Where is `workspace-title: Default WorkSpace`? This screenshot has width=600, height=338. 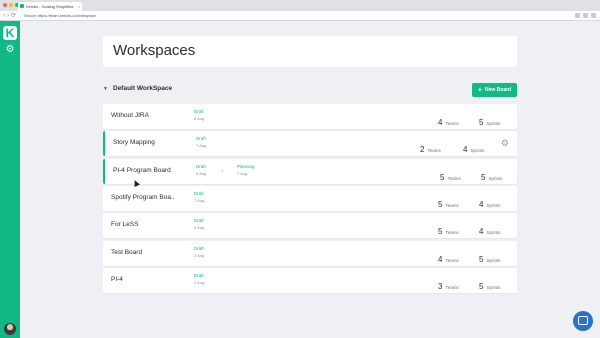 workspace-title: Default WorkSpace is located at coordinates (142, 88).